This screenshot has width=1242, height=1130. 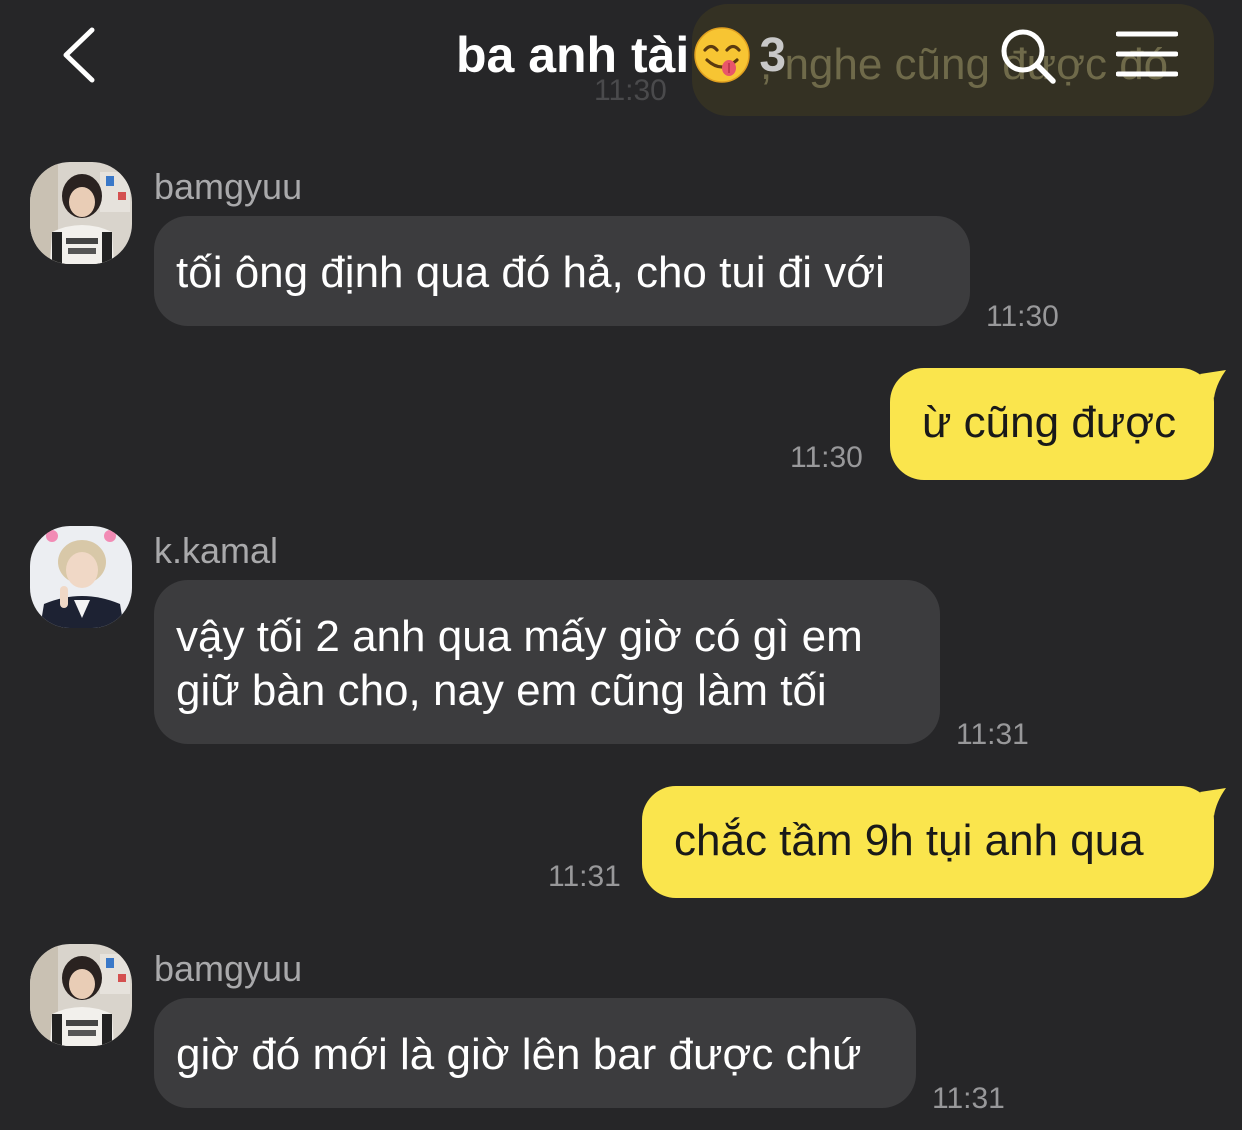 What do you see at coordinates (519, 636) in the screenshot?
I see `message-text-line: vậy tối 2 anh qua mấy giờ có gì em` at bounding box center [519, 636].